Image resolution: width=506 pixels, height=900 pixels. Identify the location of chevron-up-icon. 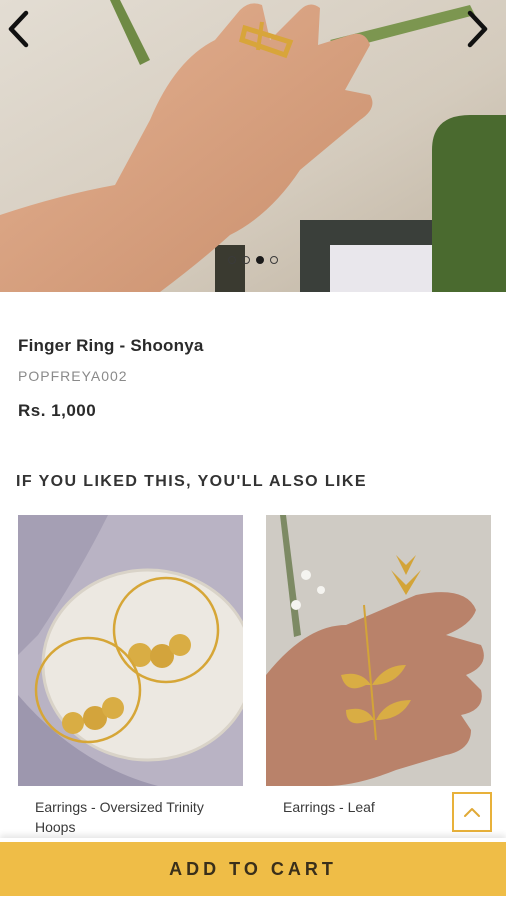
(472, 812).